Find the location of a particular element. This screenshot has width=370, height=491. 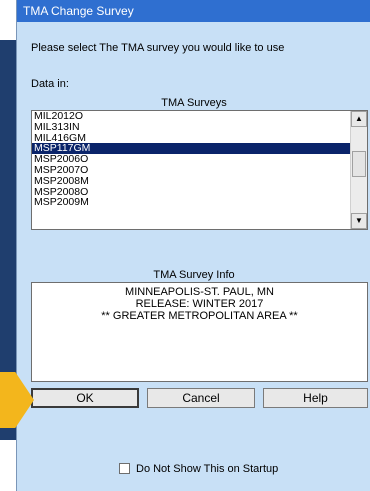

survey-list-scrollbar: ▲ ▼ is located at coordinates (358, 170).